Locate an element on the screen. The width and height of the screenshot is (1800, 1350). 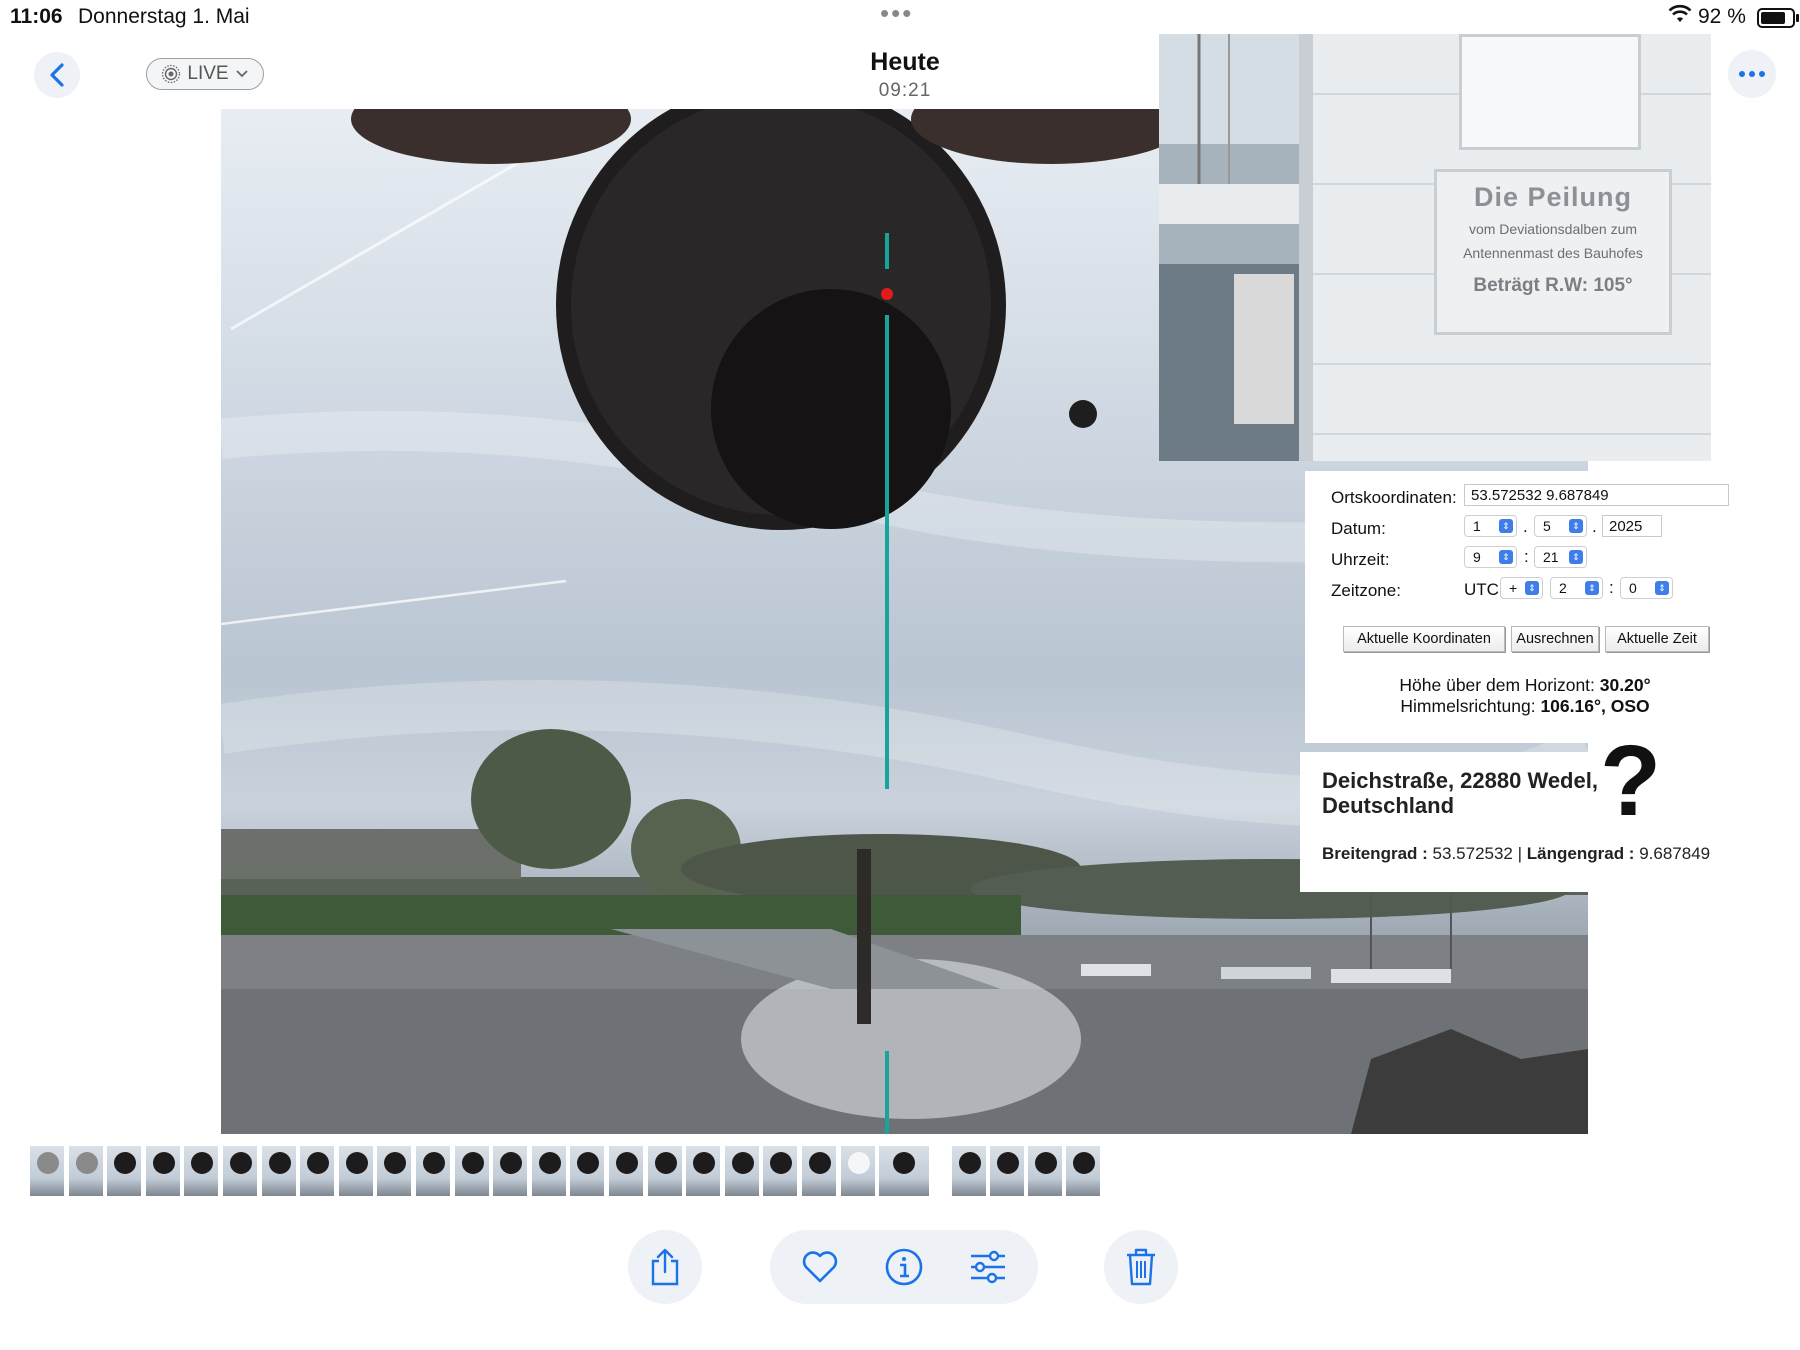
ellipsis-icon is located at coordinates (1752, 74).